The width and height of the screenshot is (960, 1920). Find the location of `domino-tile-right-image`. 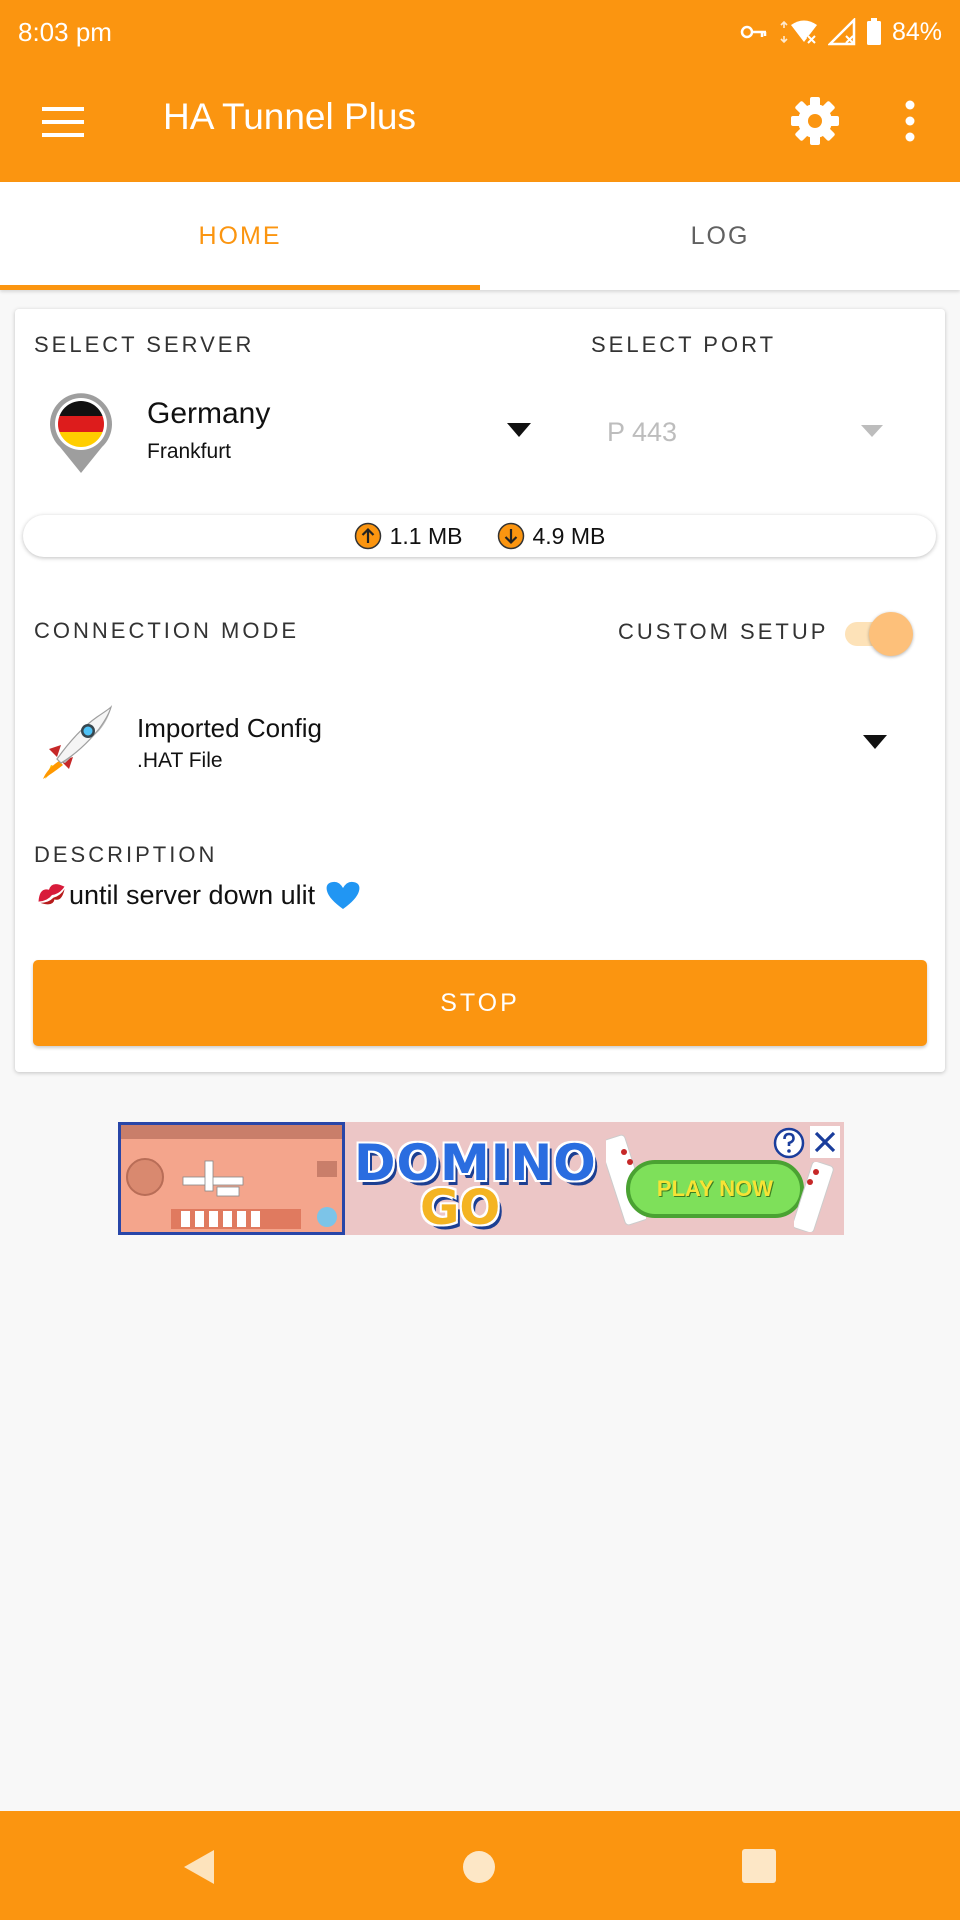

domino-tile-right-image is located at coordinates (814, 1197).